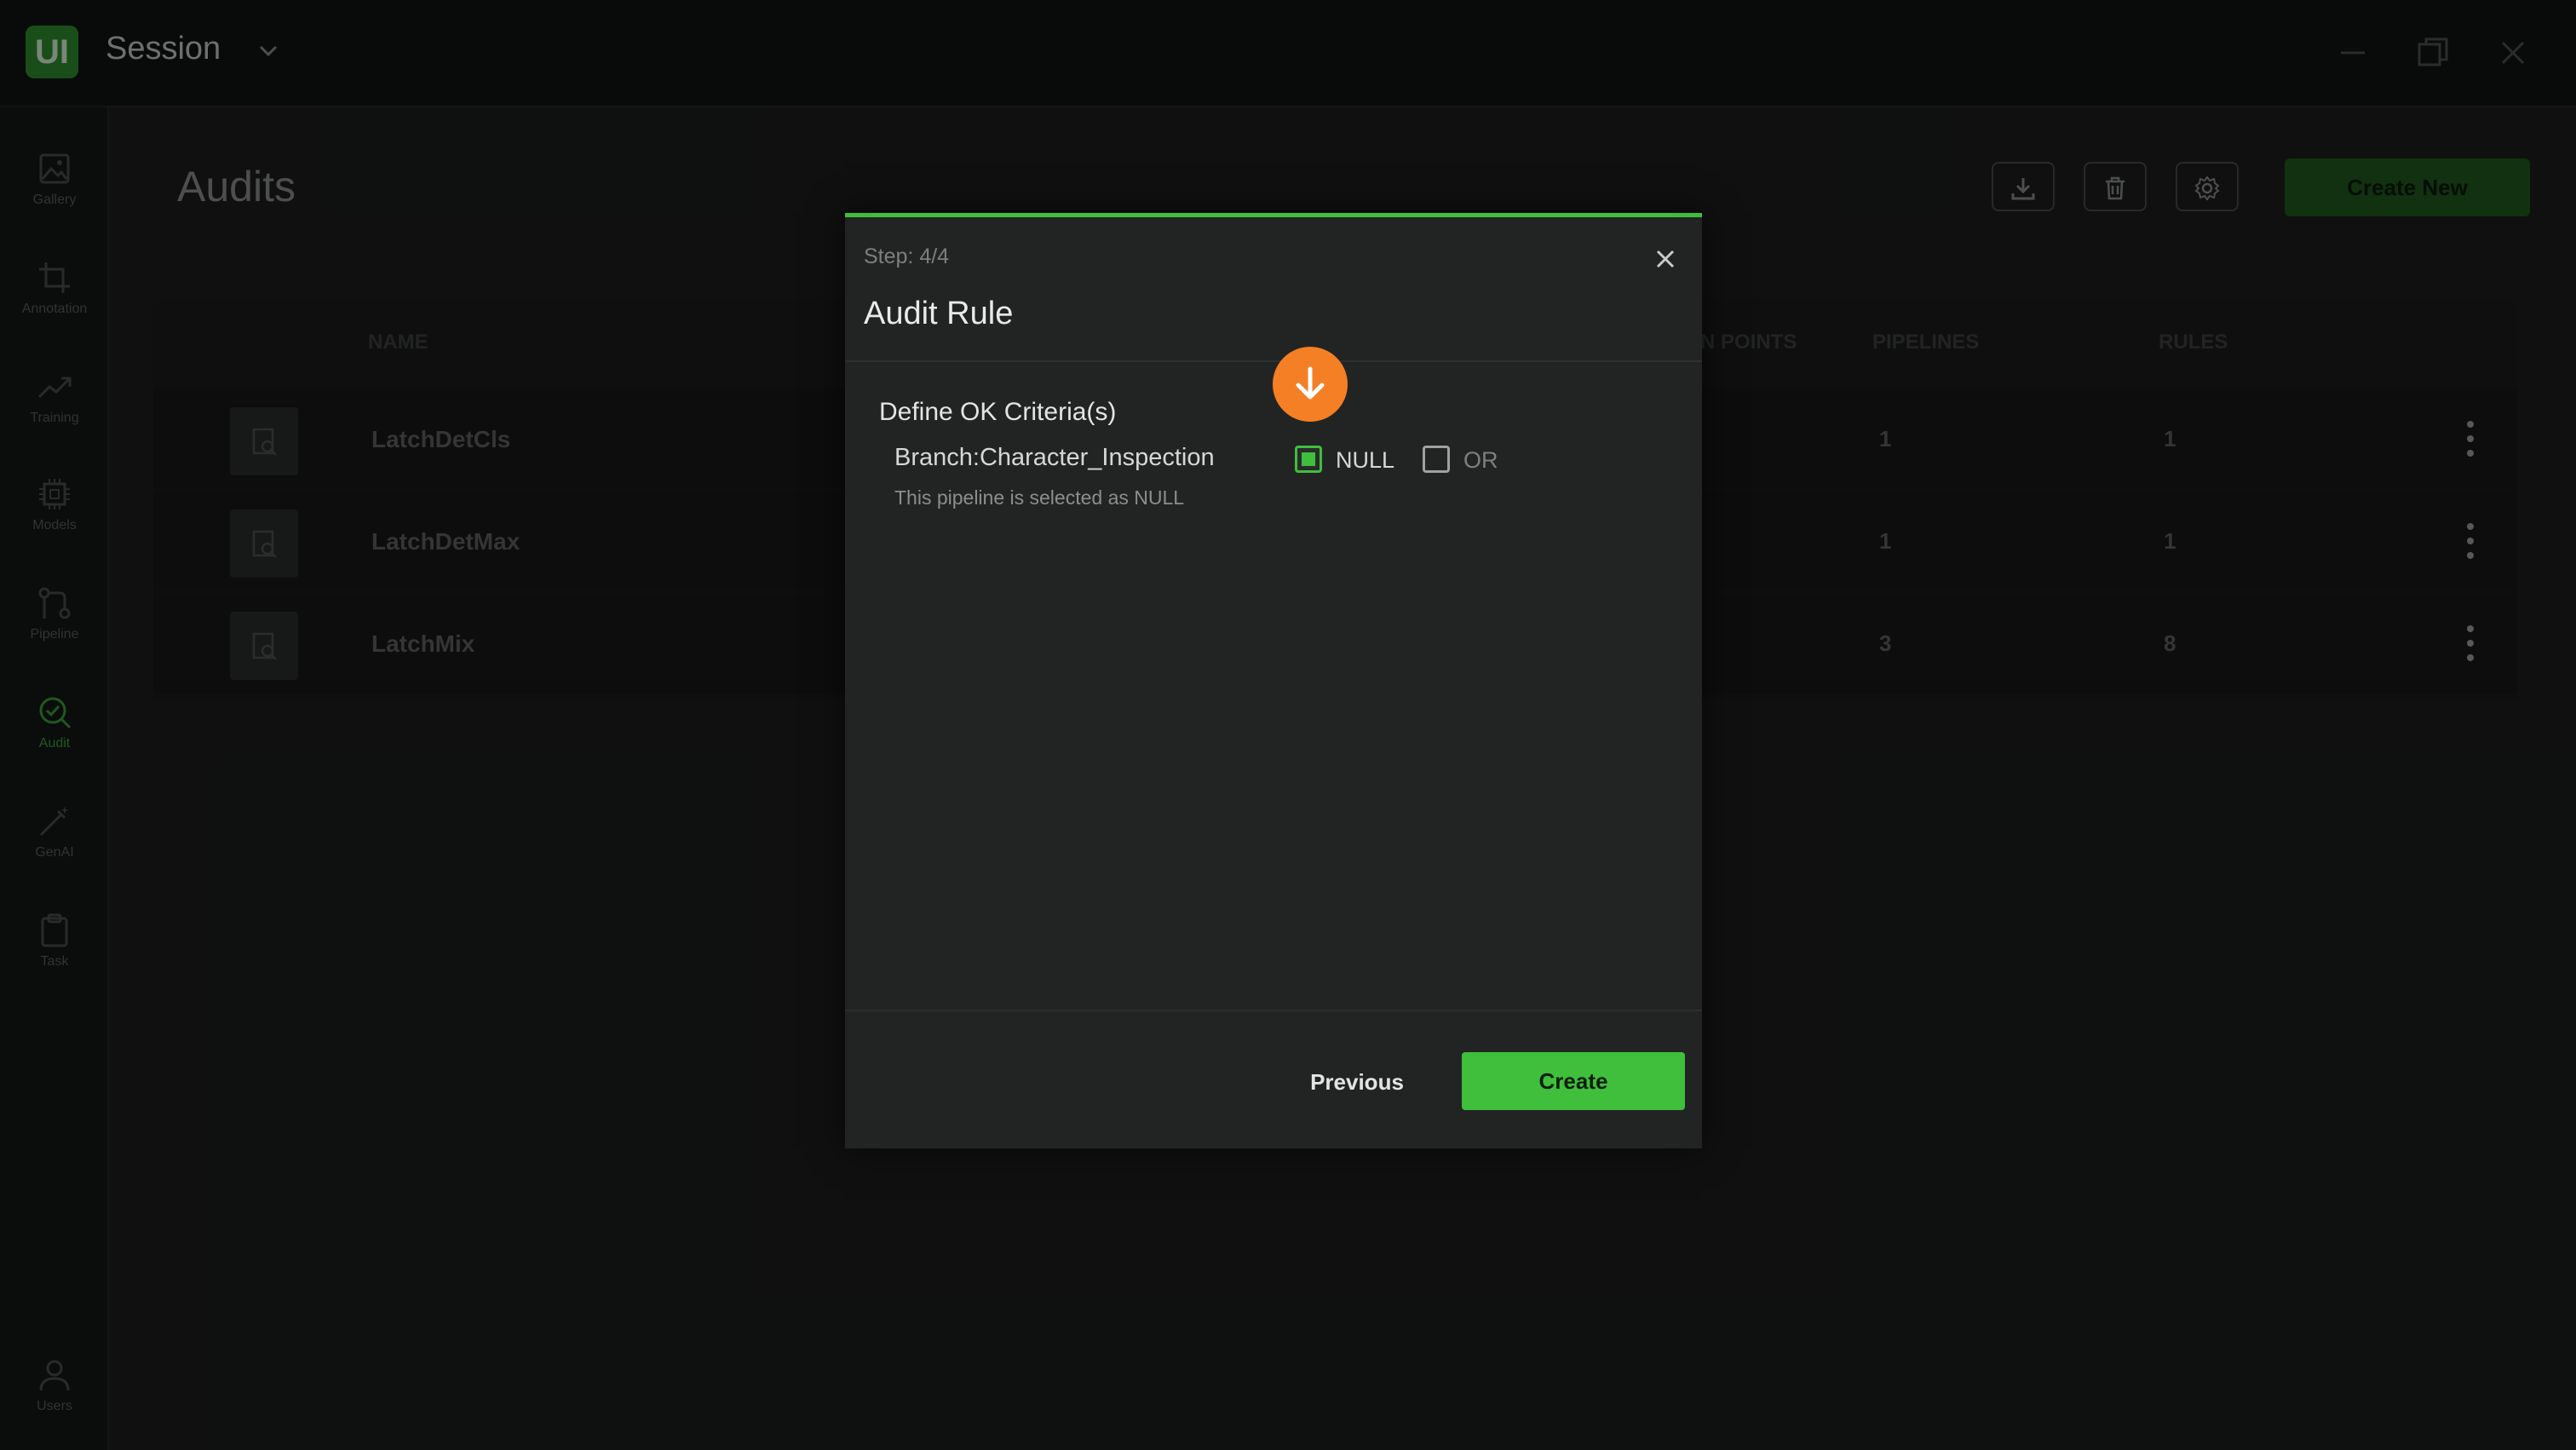 This screenshot has height=1450, width=2576. I want to click on selection-hint: This pipeline is selected as NULL, so click(1039, 497).